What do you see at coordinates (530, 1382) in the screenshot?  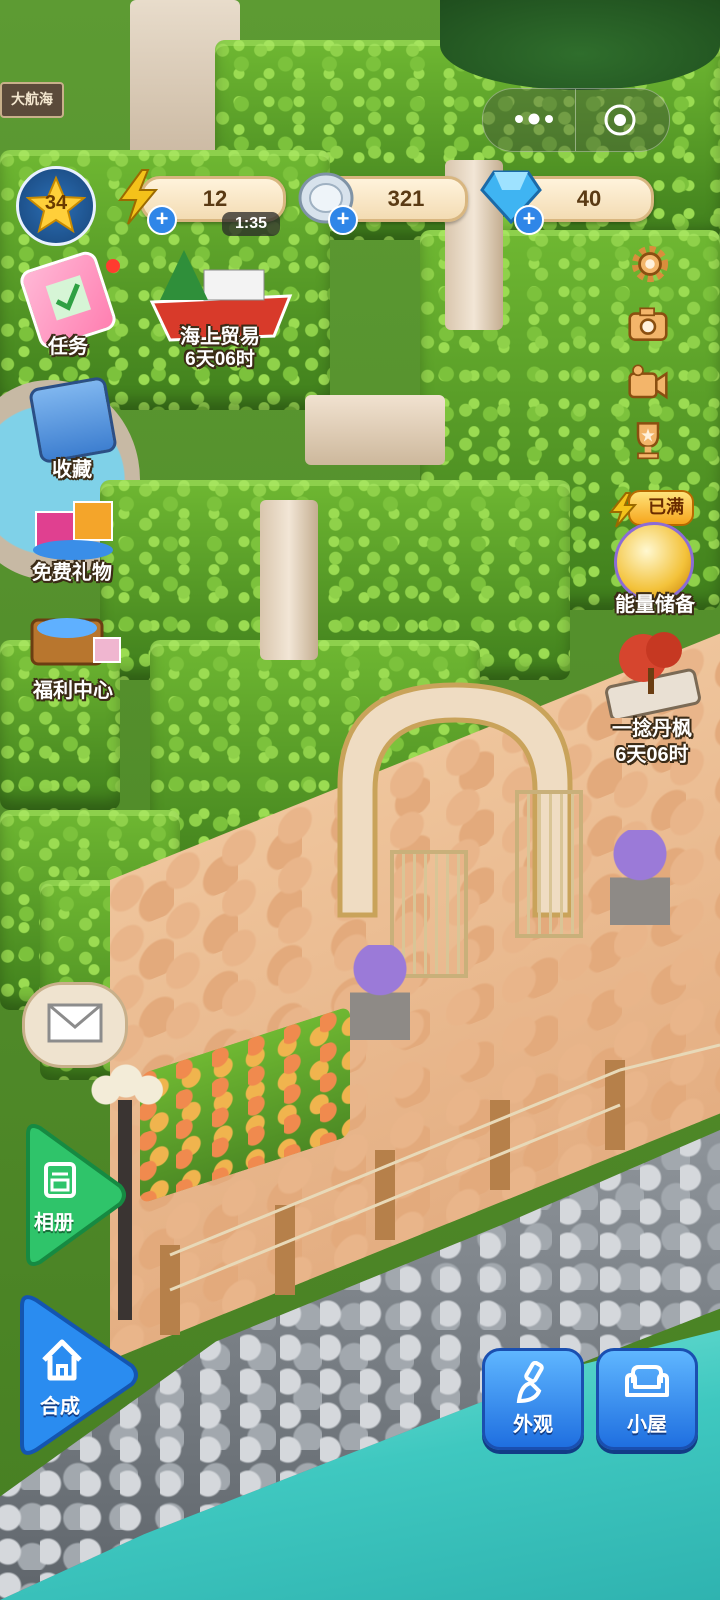 I see `paint-brush-icon` at bounding box center [530, 1382].